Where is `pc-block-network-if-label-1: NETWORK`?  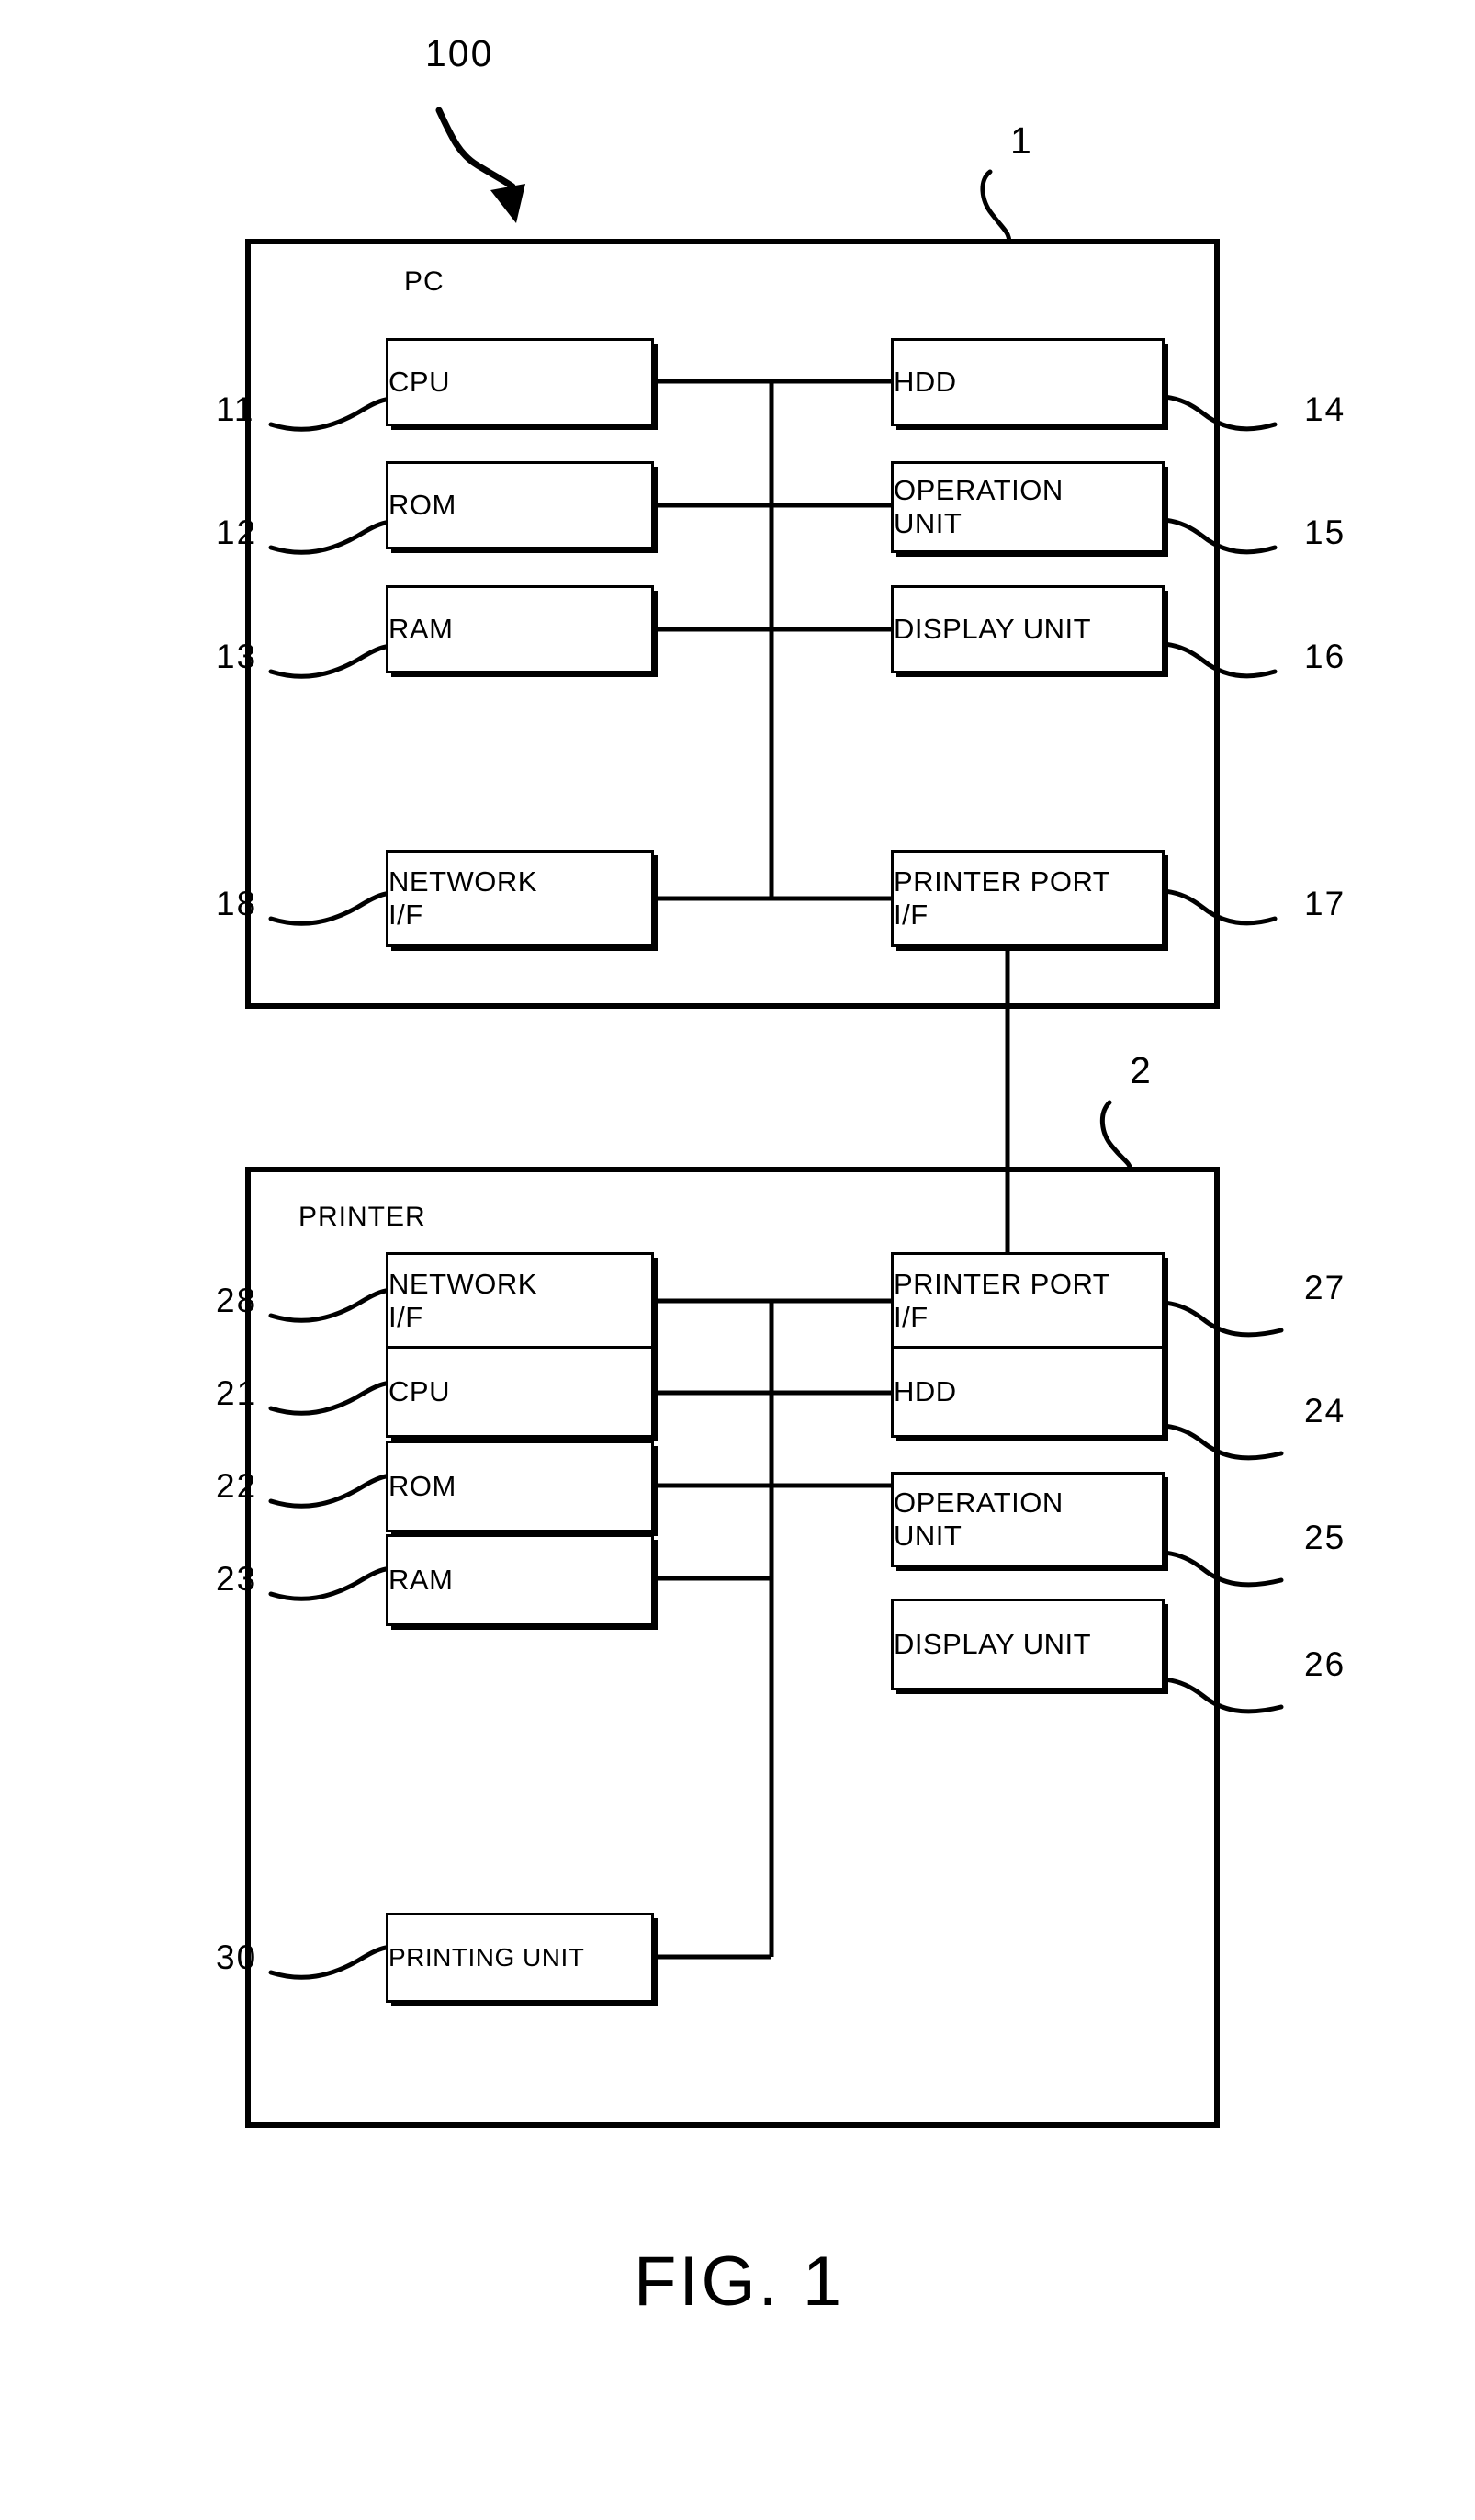
pc-block-network-if-label-1: NETWORK is located at coordinates (462, 881).